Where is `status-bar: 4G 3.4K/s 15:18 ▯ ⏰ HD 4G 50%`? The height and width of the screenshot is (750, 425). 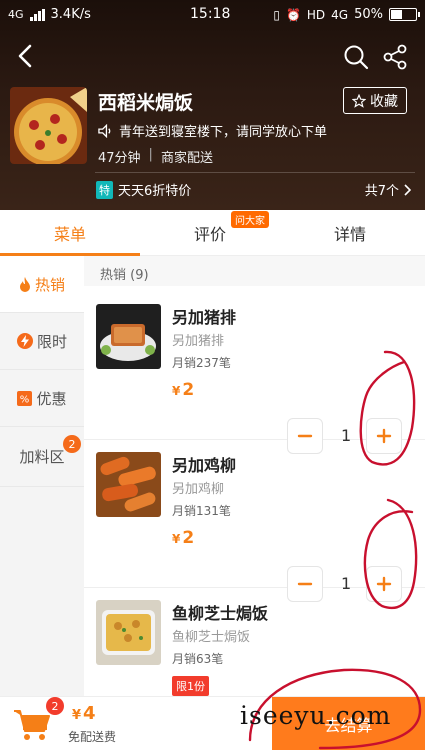 status-bar: 4G 3.4K/s 15:18 ▯ ⏰ HD 4G 50% is located at coordinates (212, 15).